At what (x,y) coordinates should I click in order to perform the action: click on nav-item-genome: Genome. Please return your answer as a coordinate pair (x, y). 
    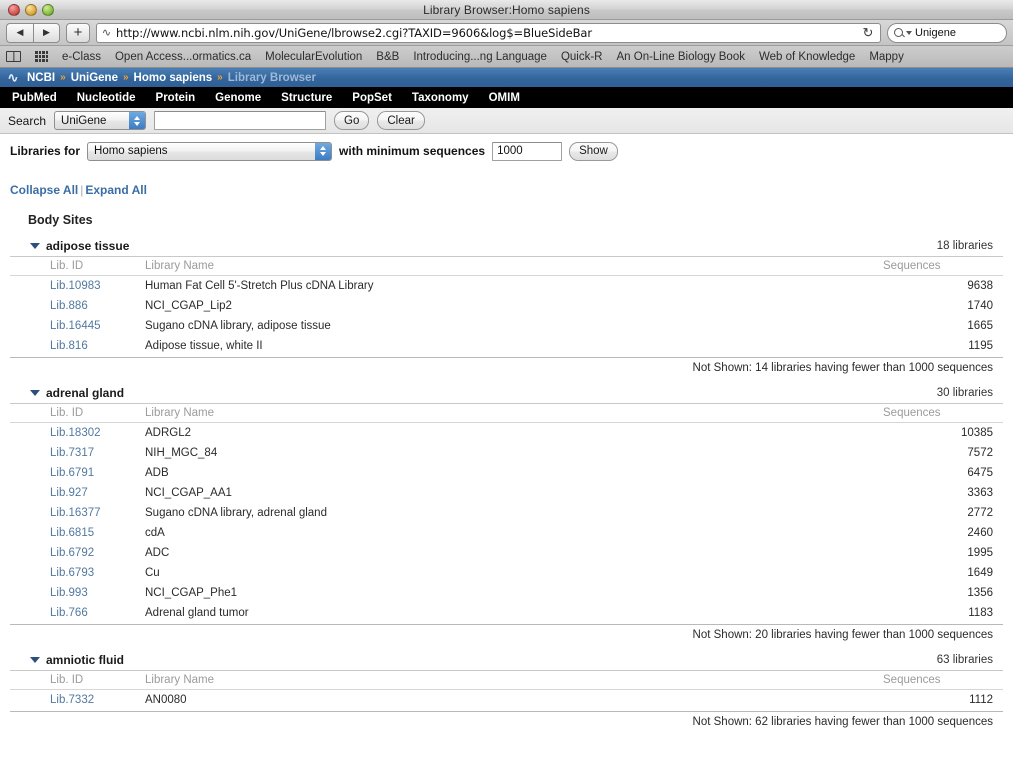
    Looking at the image, I should click on (242, 98).